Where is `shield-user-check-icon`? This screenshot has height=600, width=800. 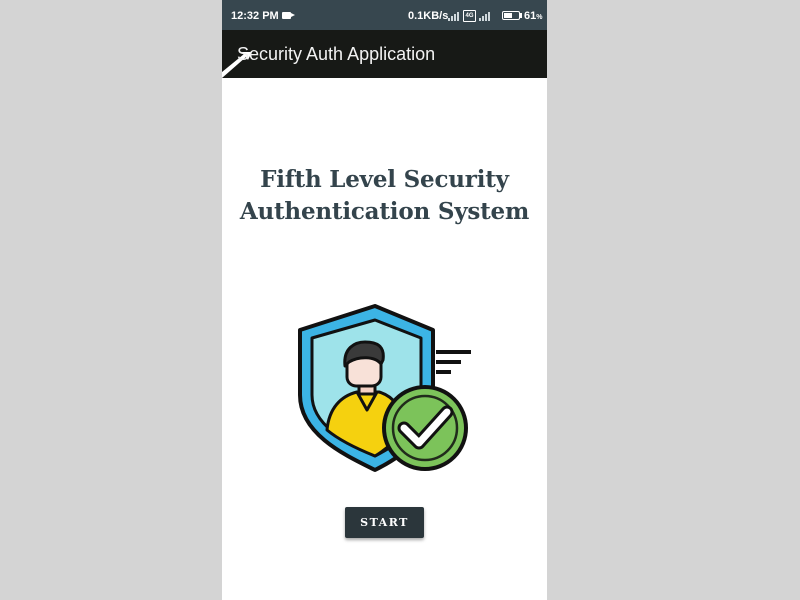
shield-user-check-icon is located at coordinates (384, 388).